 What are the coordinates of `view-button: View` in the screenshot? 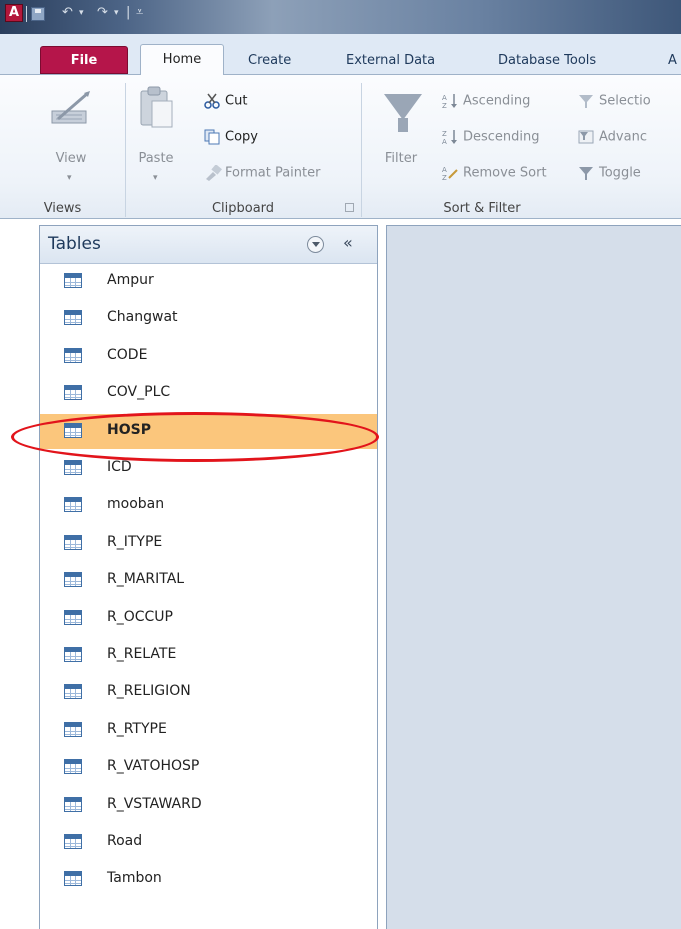 It's located at (71, 158).